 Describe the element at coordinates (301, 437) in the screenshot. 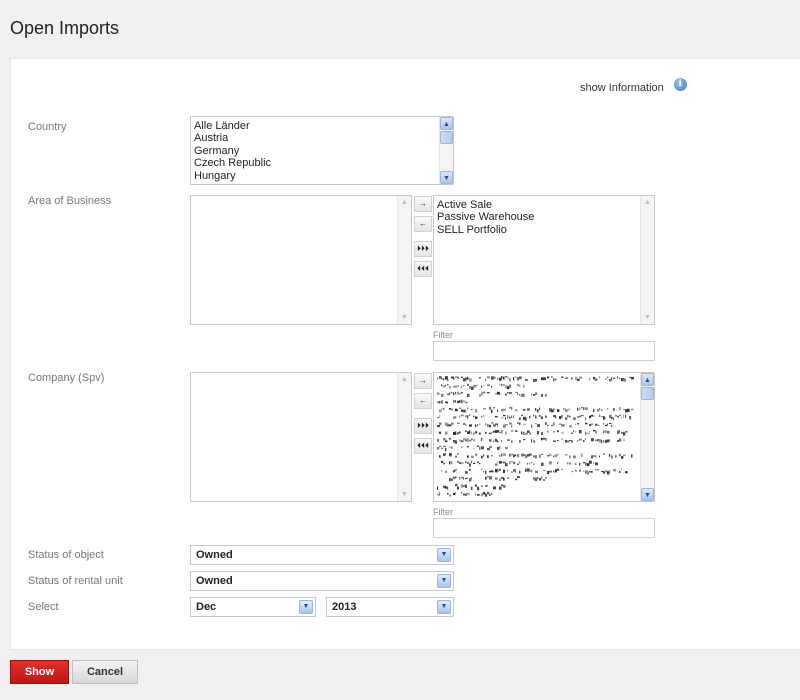

I see `company-available-listbox: ▲ ▼` at that location.